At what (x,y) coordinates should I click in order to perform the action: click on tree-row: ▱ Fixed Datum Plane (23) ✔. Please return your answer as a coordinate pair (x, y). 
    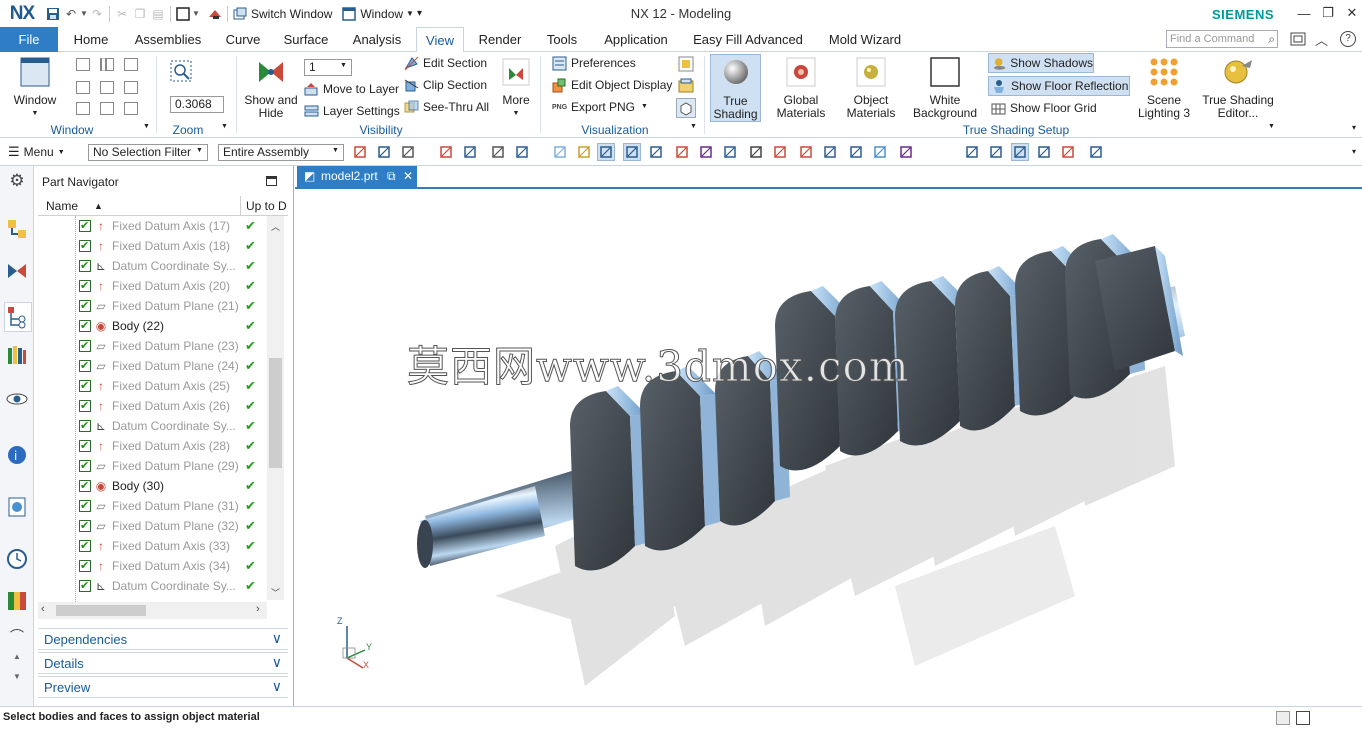
    Looking at the image, I should click on (153, 346).